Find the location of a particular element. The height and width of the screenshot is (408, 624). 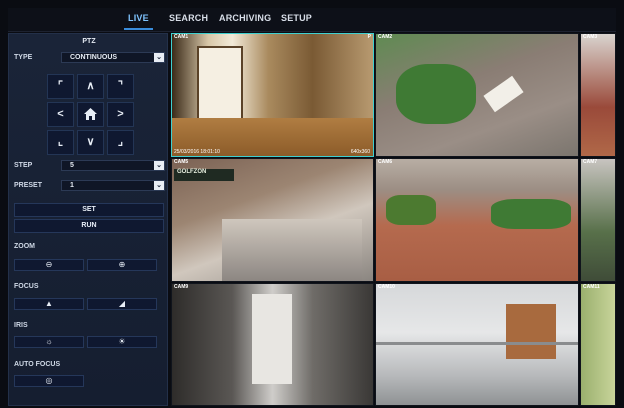

step-select: 5 ⌄ is located at coordinates (113, 165).